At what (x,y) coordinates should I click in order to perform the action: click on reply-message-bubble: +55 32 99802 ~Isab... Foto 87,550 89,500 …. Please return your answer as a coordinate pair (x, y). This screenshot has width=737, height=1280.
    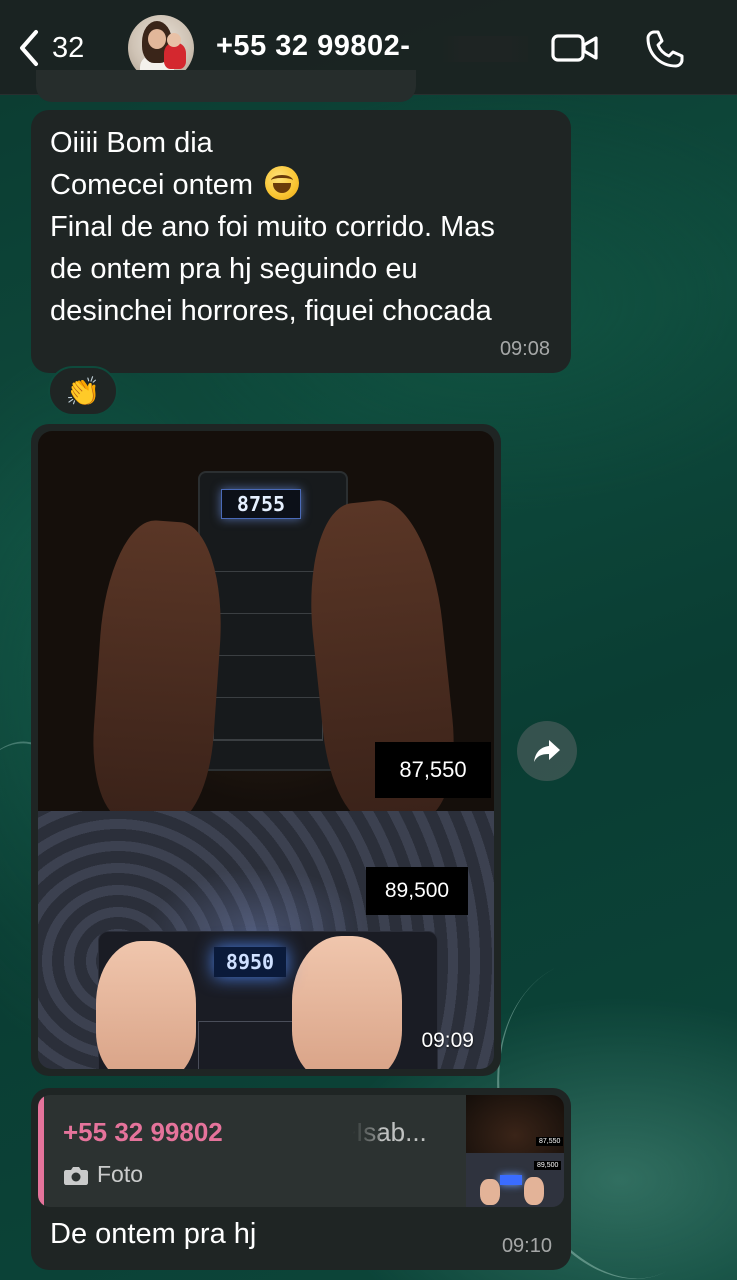
    Looking at the image, I should click on (301, 1179).